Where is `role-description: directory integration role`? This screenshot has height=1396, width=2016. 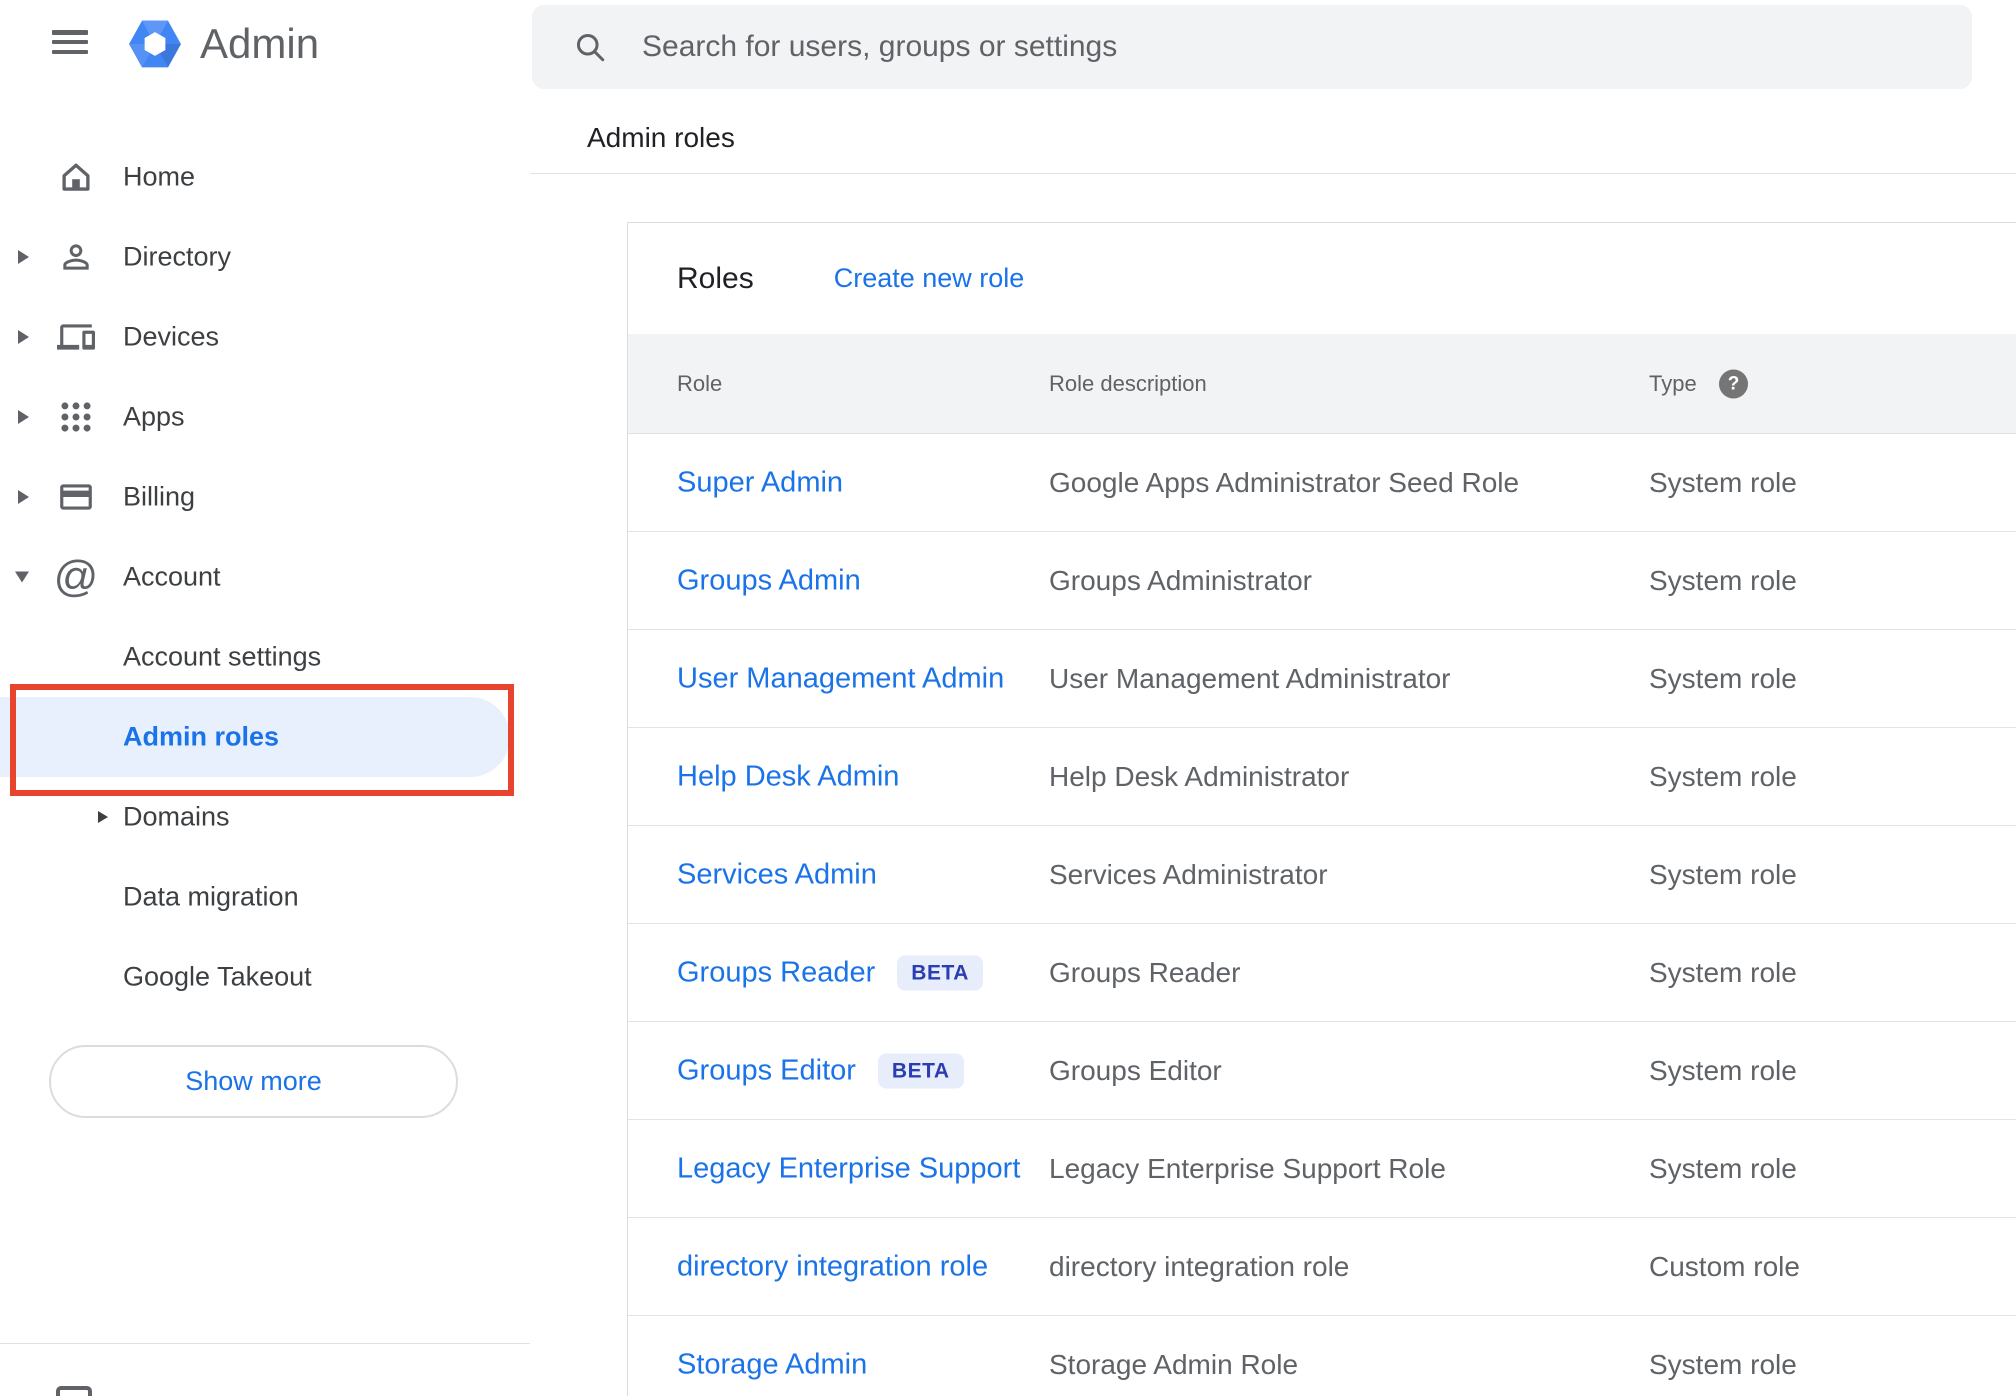 role-description: directory integration role is located at coordinates (1199, 1266).